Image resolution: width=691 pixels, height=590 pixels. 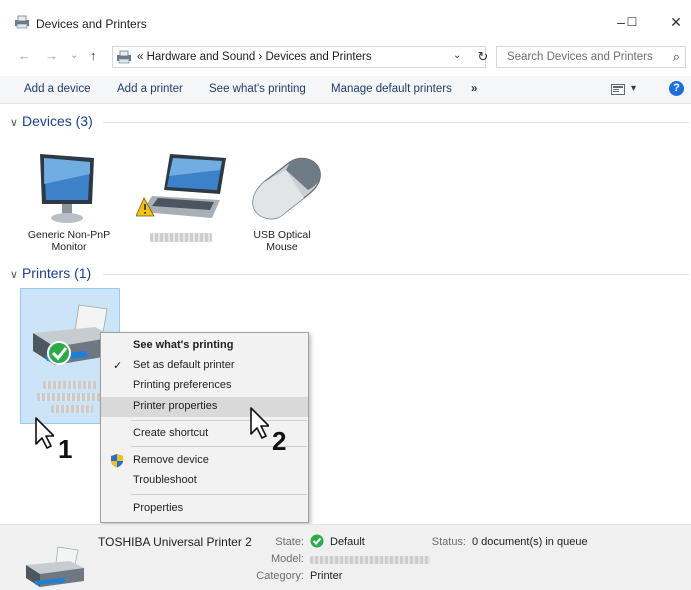 I want to click on up-button: ↑, so click(x=93, y=55).